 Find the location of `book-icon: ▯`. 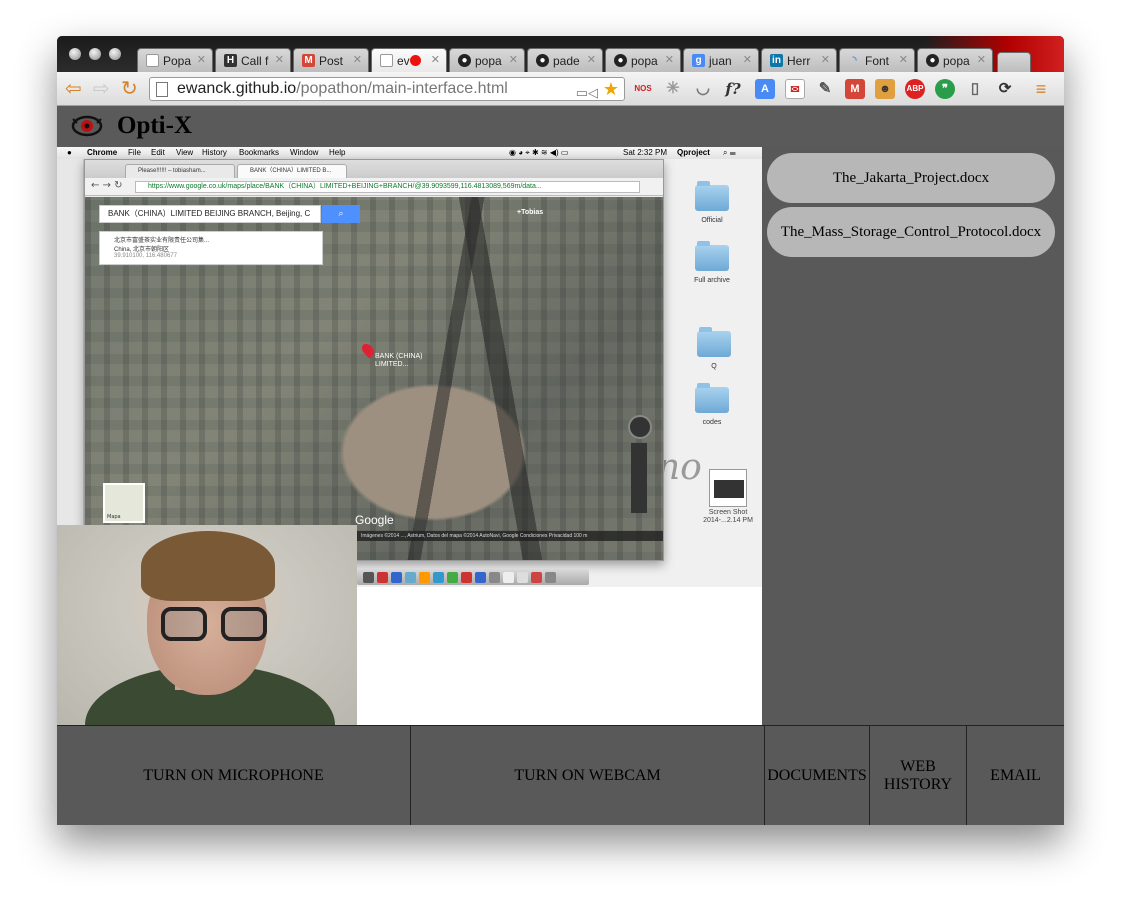

book-icon: ▯ is located at coordinates (975, 89).